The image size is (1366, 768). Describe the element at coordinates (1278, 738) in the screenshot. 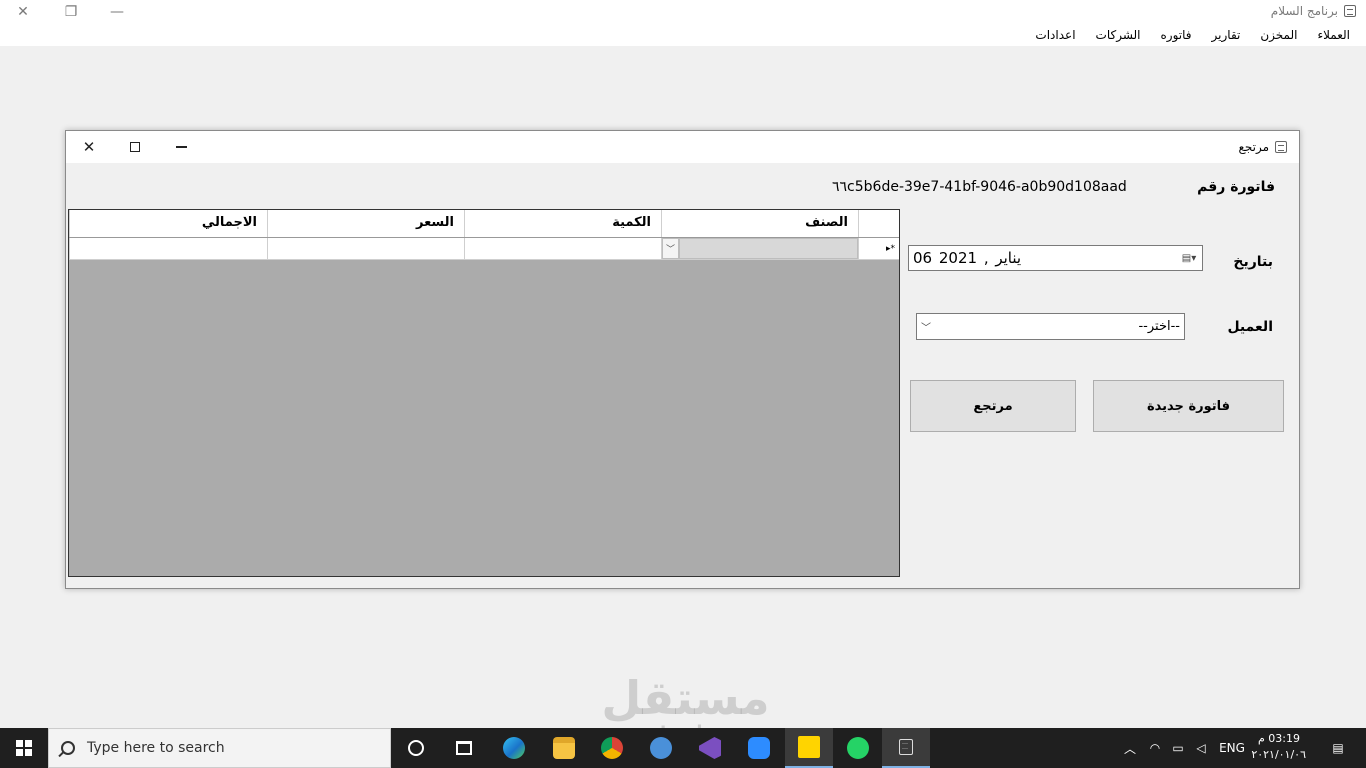

I see `clock-time: 03:19 م` at that location.